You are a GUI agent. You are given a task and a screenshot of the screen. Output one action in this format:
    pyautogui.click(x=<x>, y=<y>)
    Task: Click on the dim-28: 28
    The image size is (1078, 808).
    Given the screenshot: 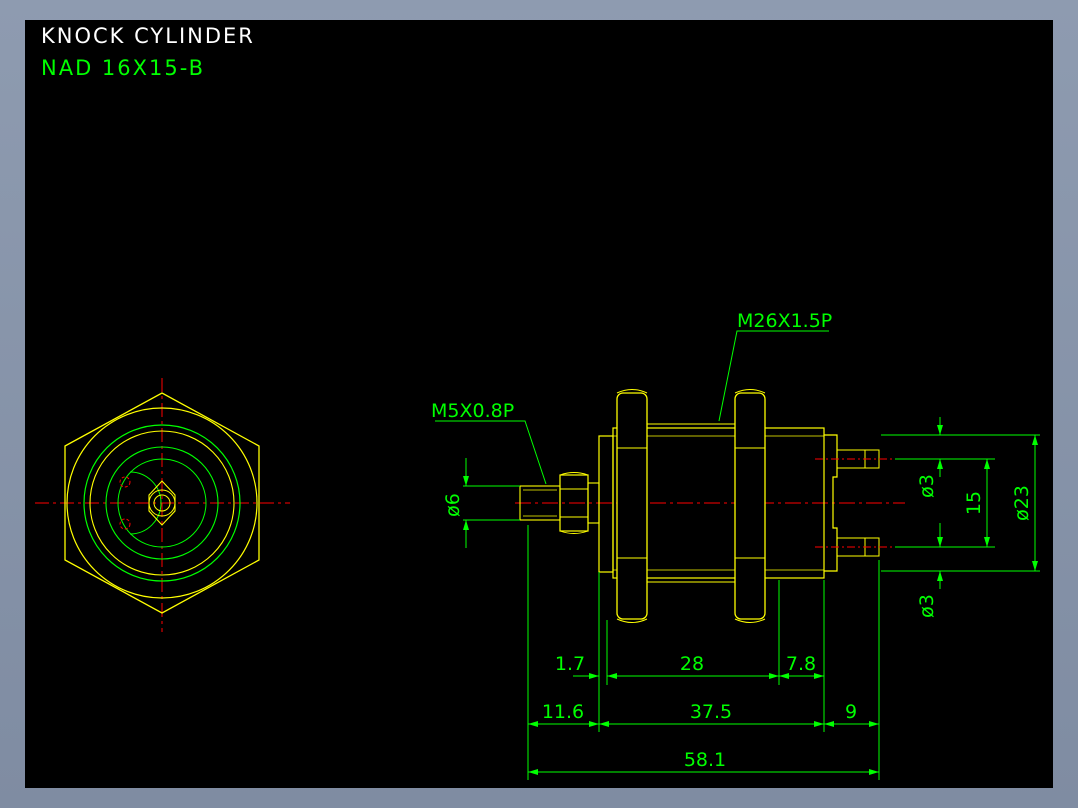 What is the action you would take?
    pyautogui.click(x=692, y=664)
    